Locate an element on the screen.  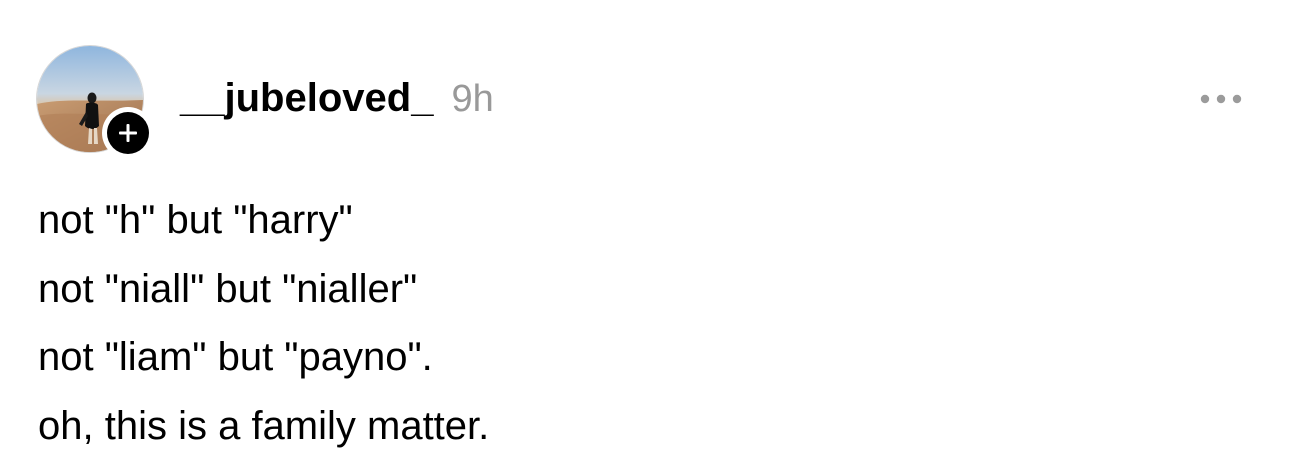
plus-icon is located at coordinates (128, 133).